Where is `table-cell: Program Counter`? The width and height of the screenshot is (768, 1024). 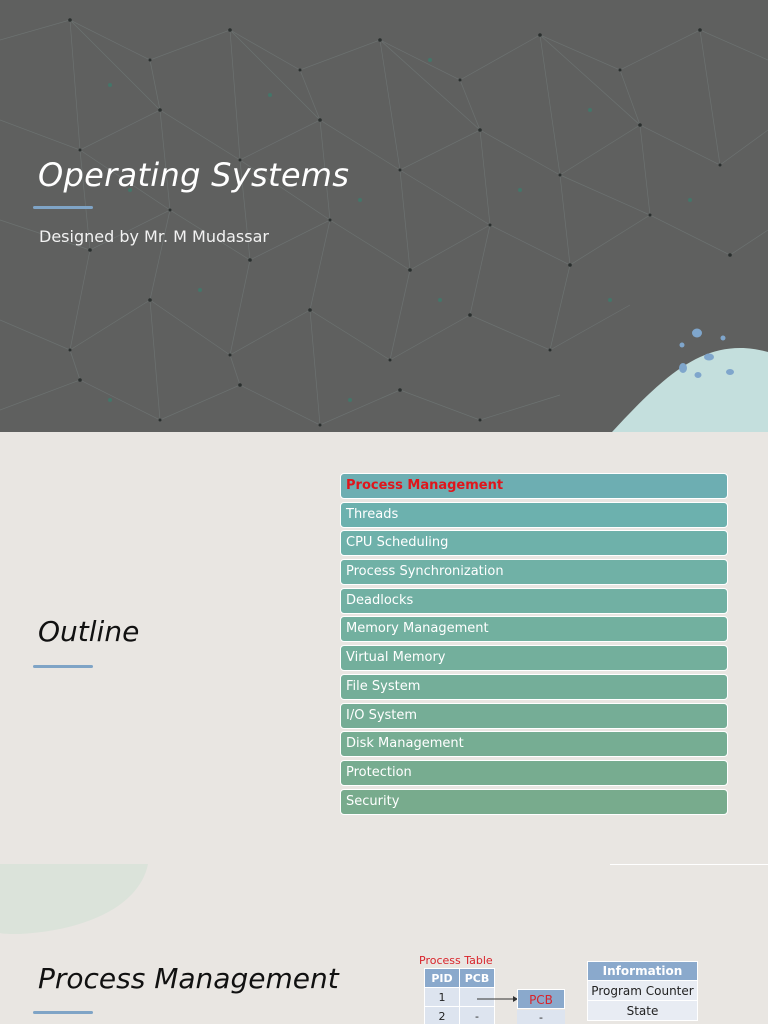
table-cell: Program Counter is located at coordinates (642, 990).